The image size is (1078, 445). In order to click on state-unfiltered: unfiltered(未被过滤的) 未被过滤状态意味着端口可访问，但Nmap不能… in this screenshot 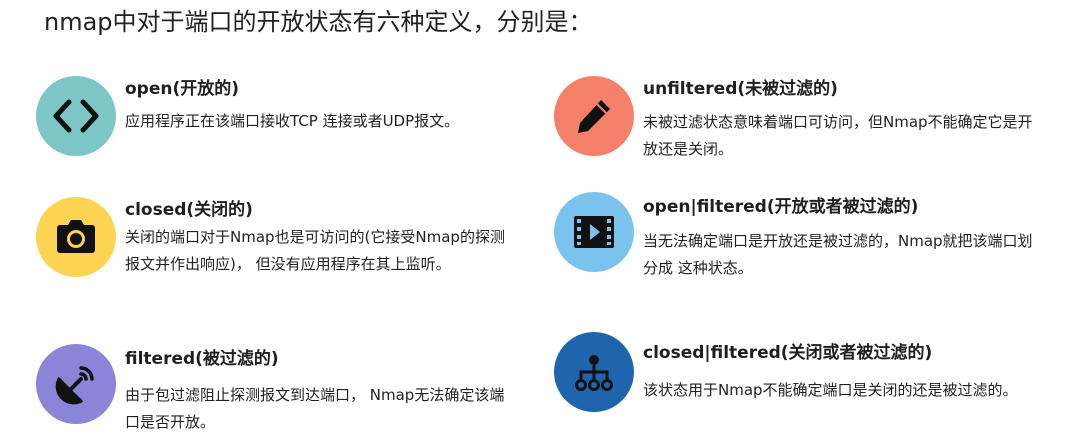, I will do `click(794, 131)`.